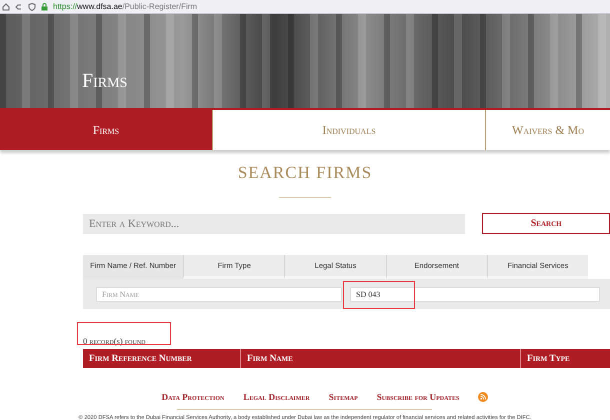 Image resolution: width=610 pixels, height=420 pixels. I want to click on section-heading: SEARCH FIRMS, so click(305, 173).